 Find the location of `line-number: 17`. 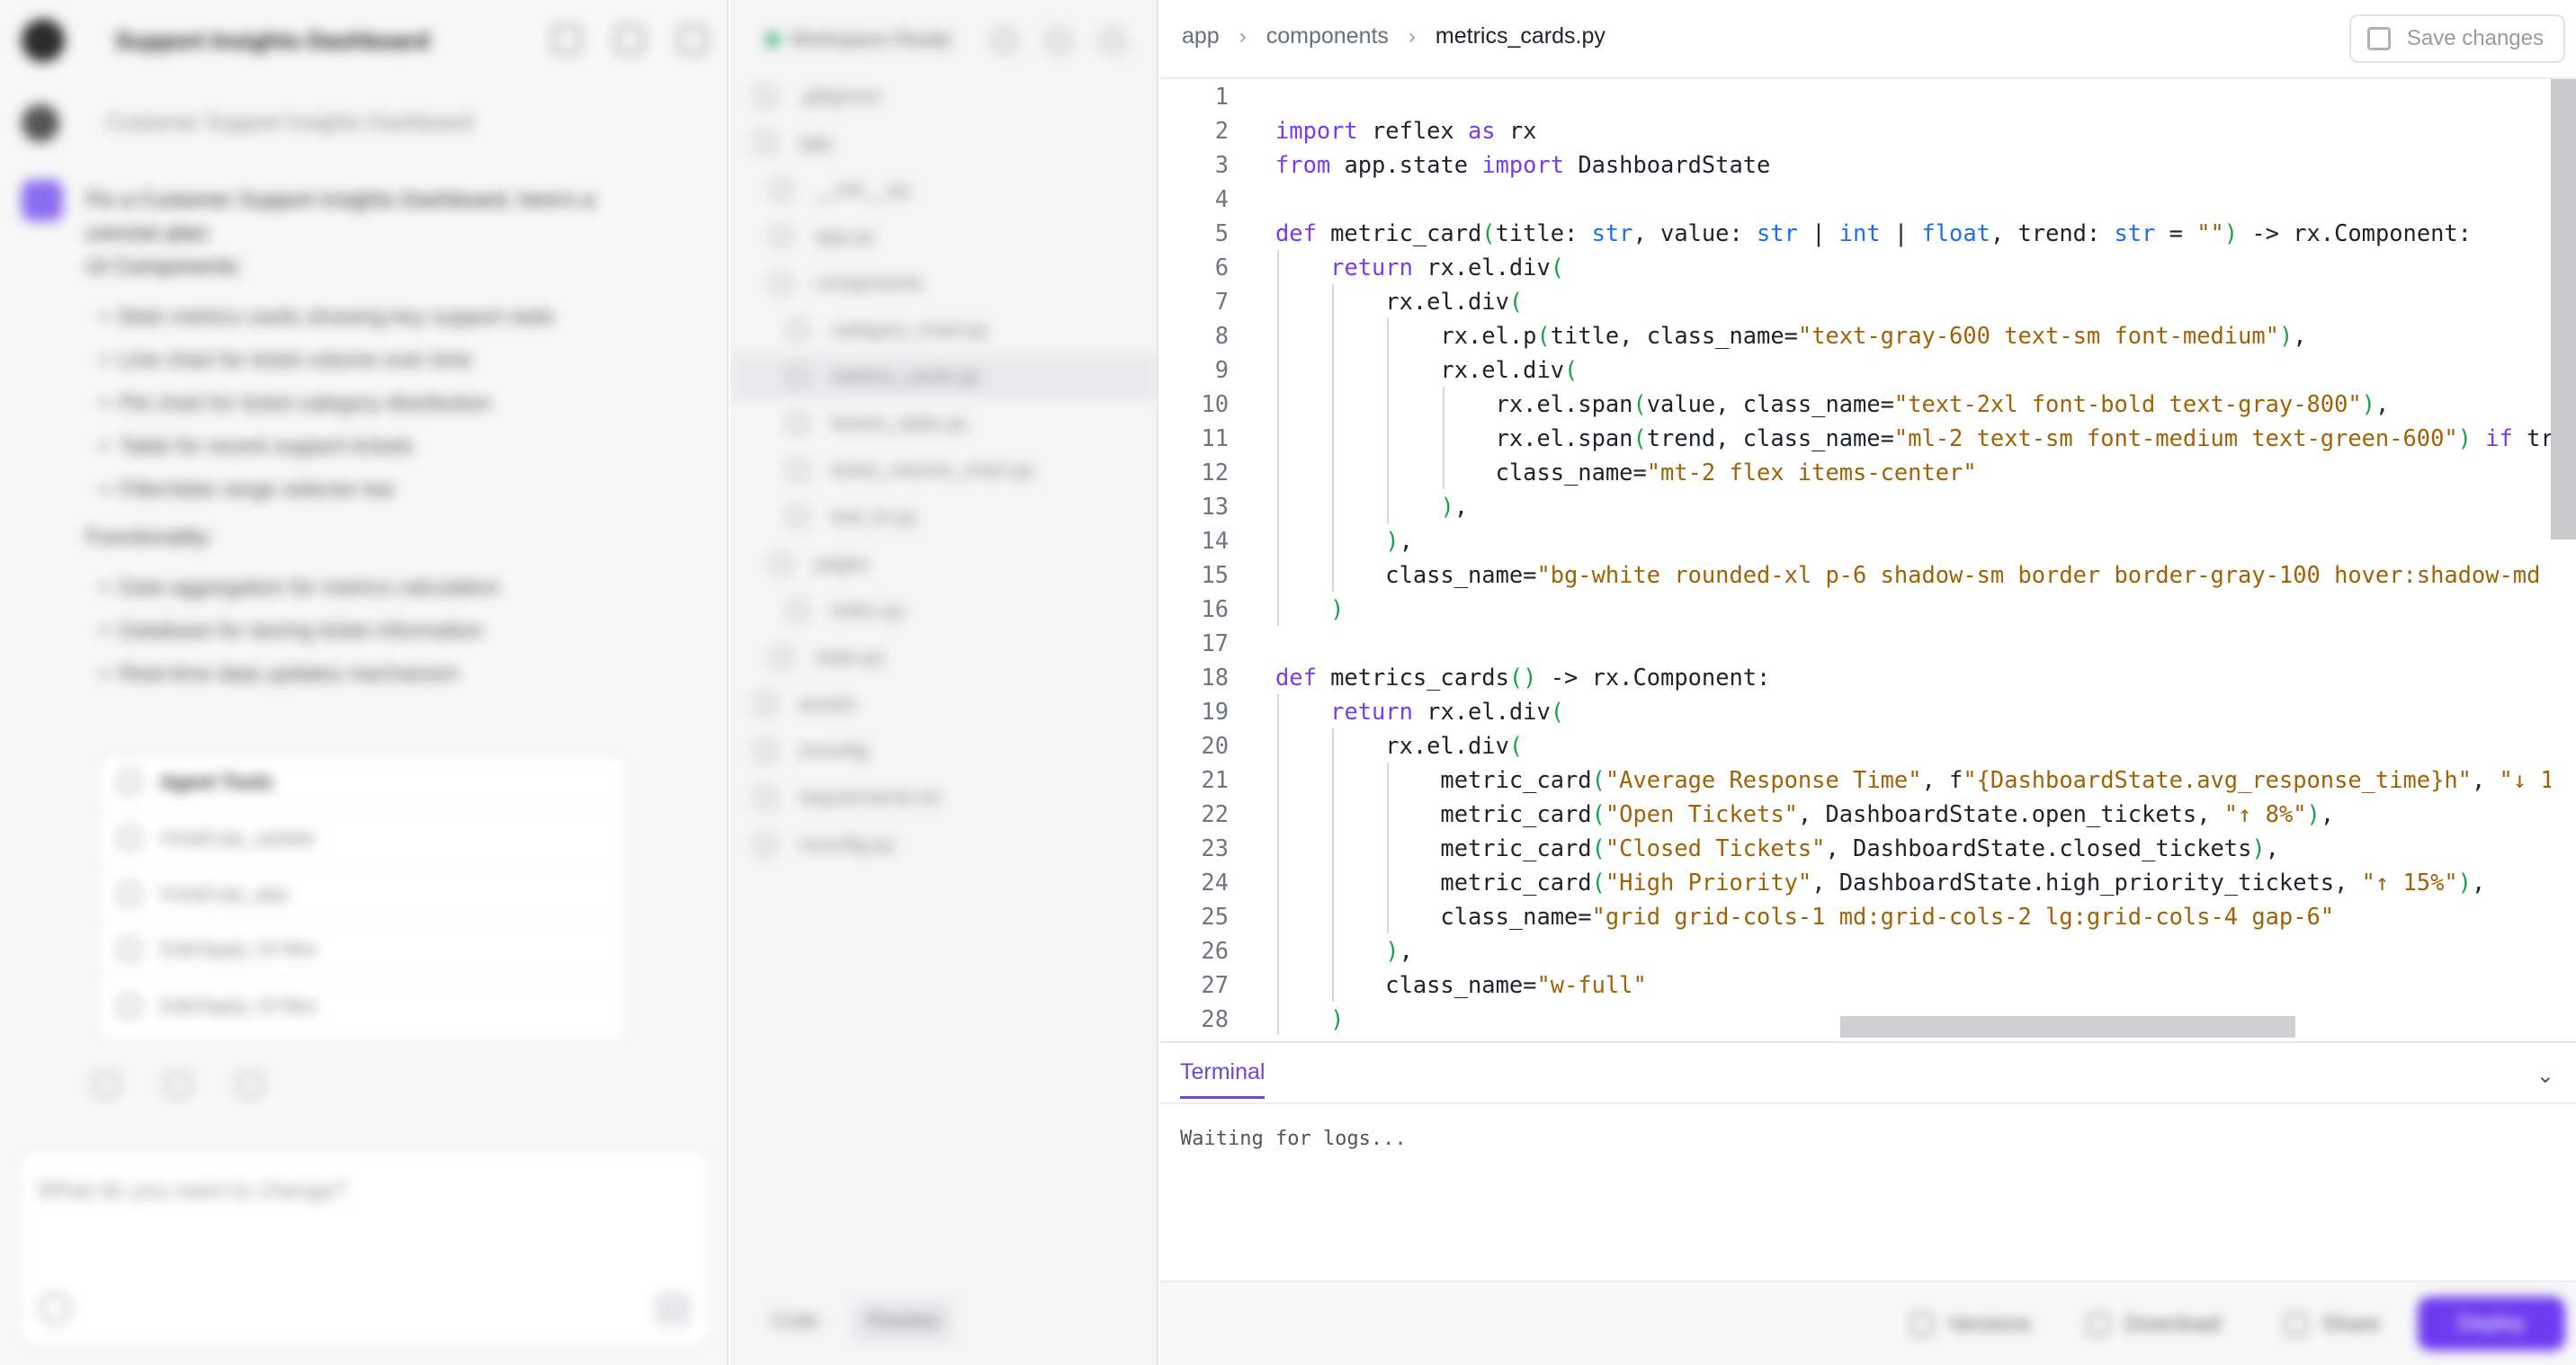

line-number: 17 is located at coordinates (1215, 642).